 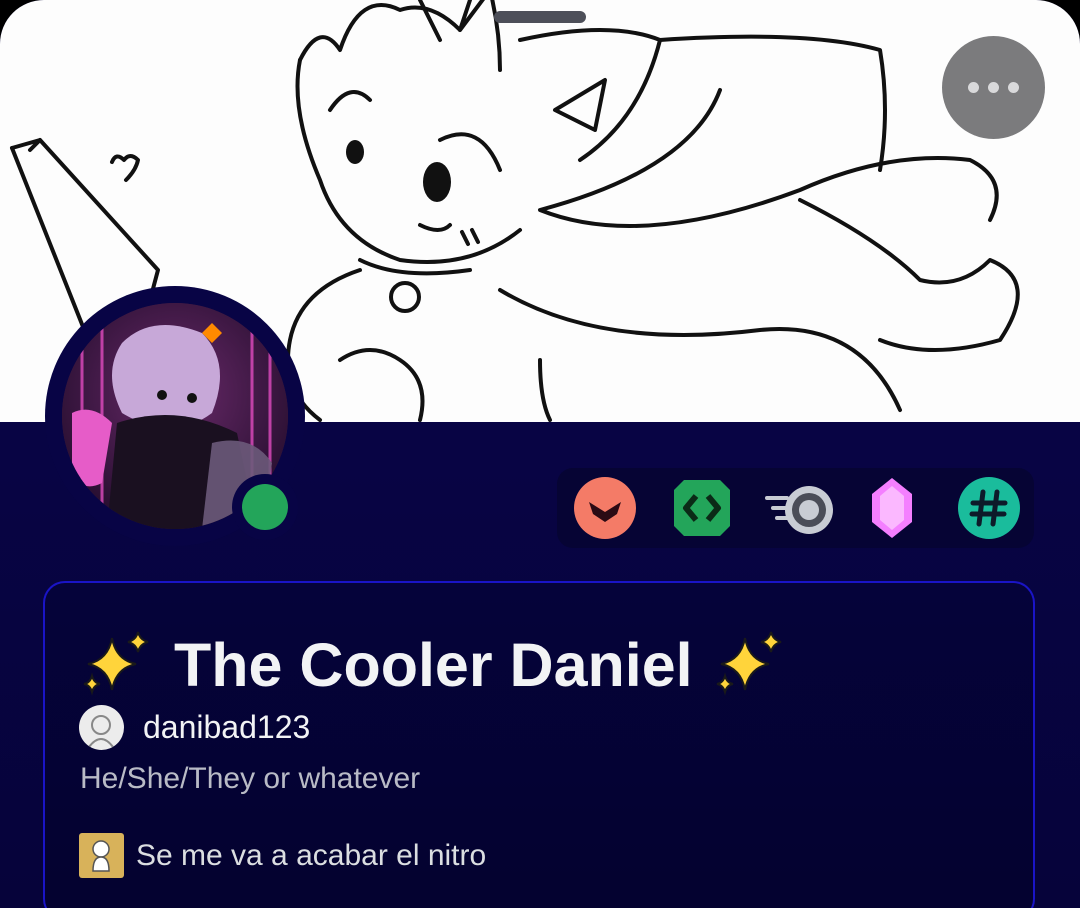 I want to click on hashtag-icon, so click(x=989, y=508).